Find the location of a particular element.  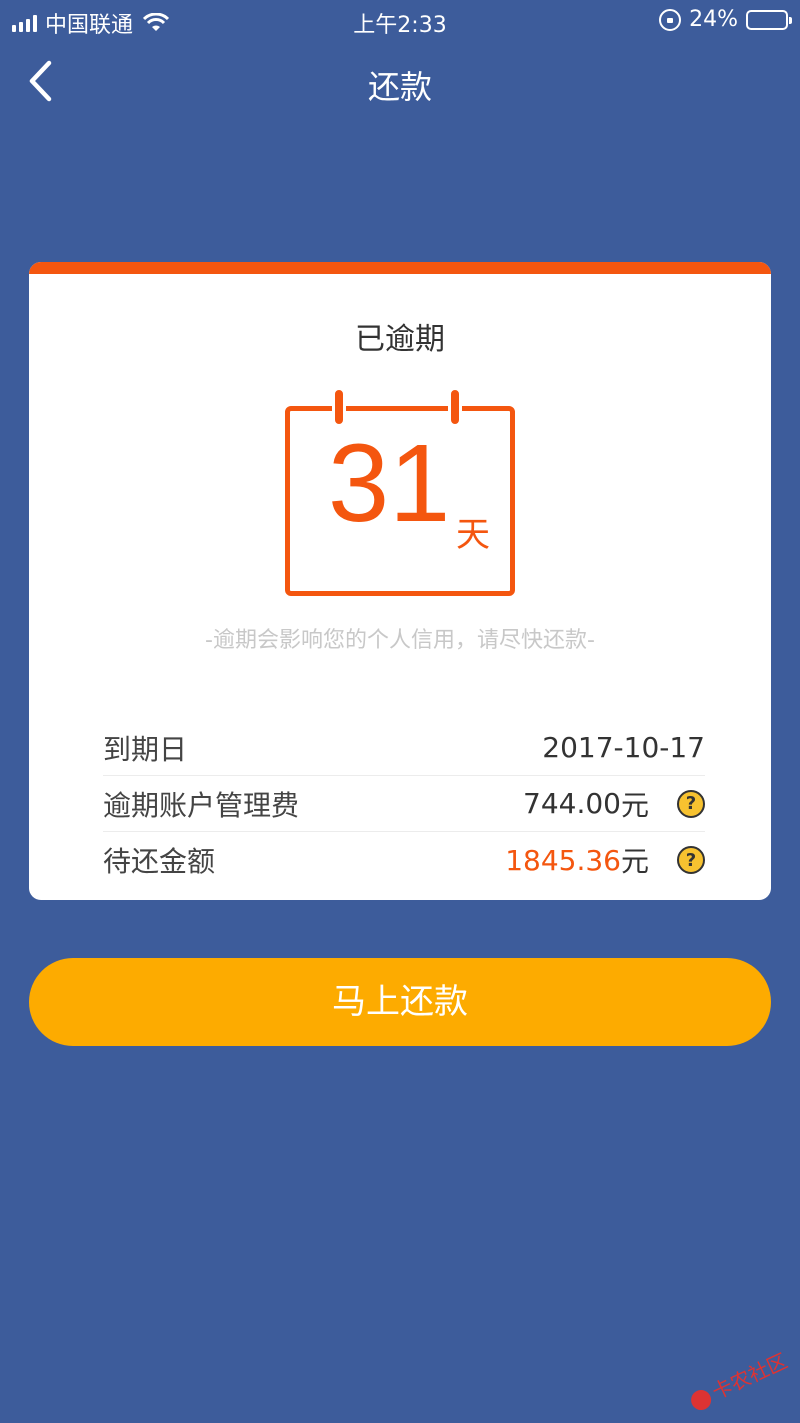

management-fee-value: 744.00 元 ? is located at coordinates (614, 804).